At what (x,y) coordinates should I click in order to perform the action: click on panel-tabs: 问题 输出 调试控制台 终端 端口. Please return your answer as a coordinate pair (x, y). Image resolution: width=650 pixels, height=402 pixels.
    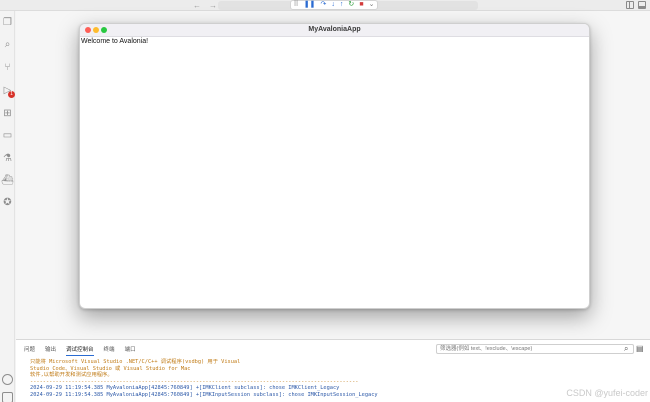
    Looking at the image, I should click on (80, 350).